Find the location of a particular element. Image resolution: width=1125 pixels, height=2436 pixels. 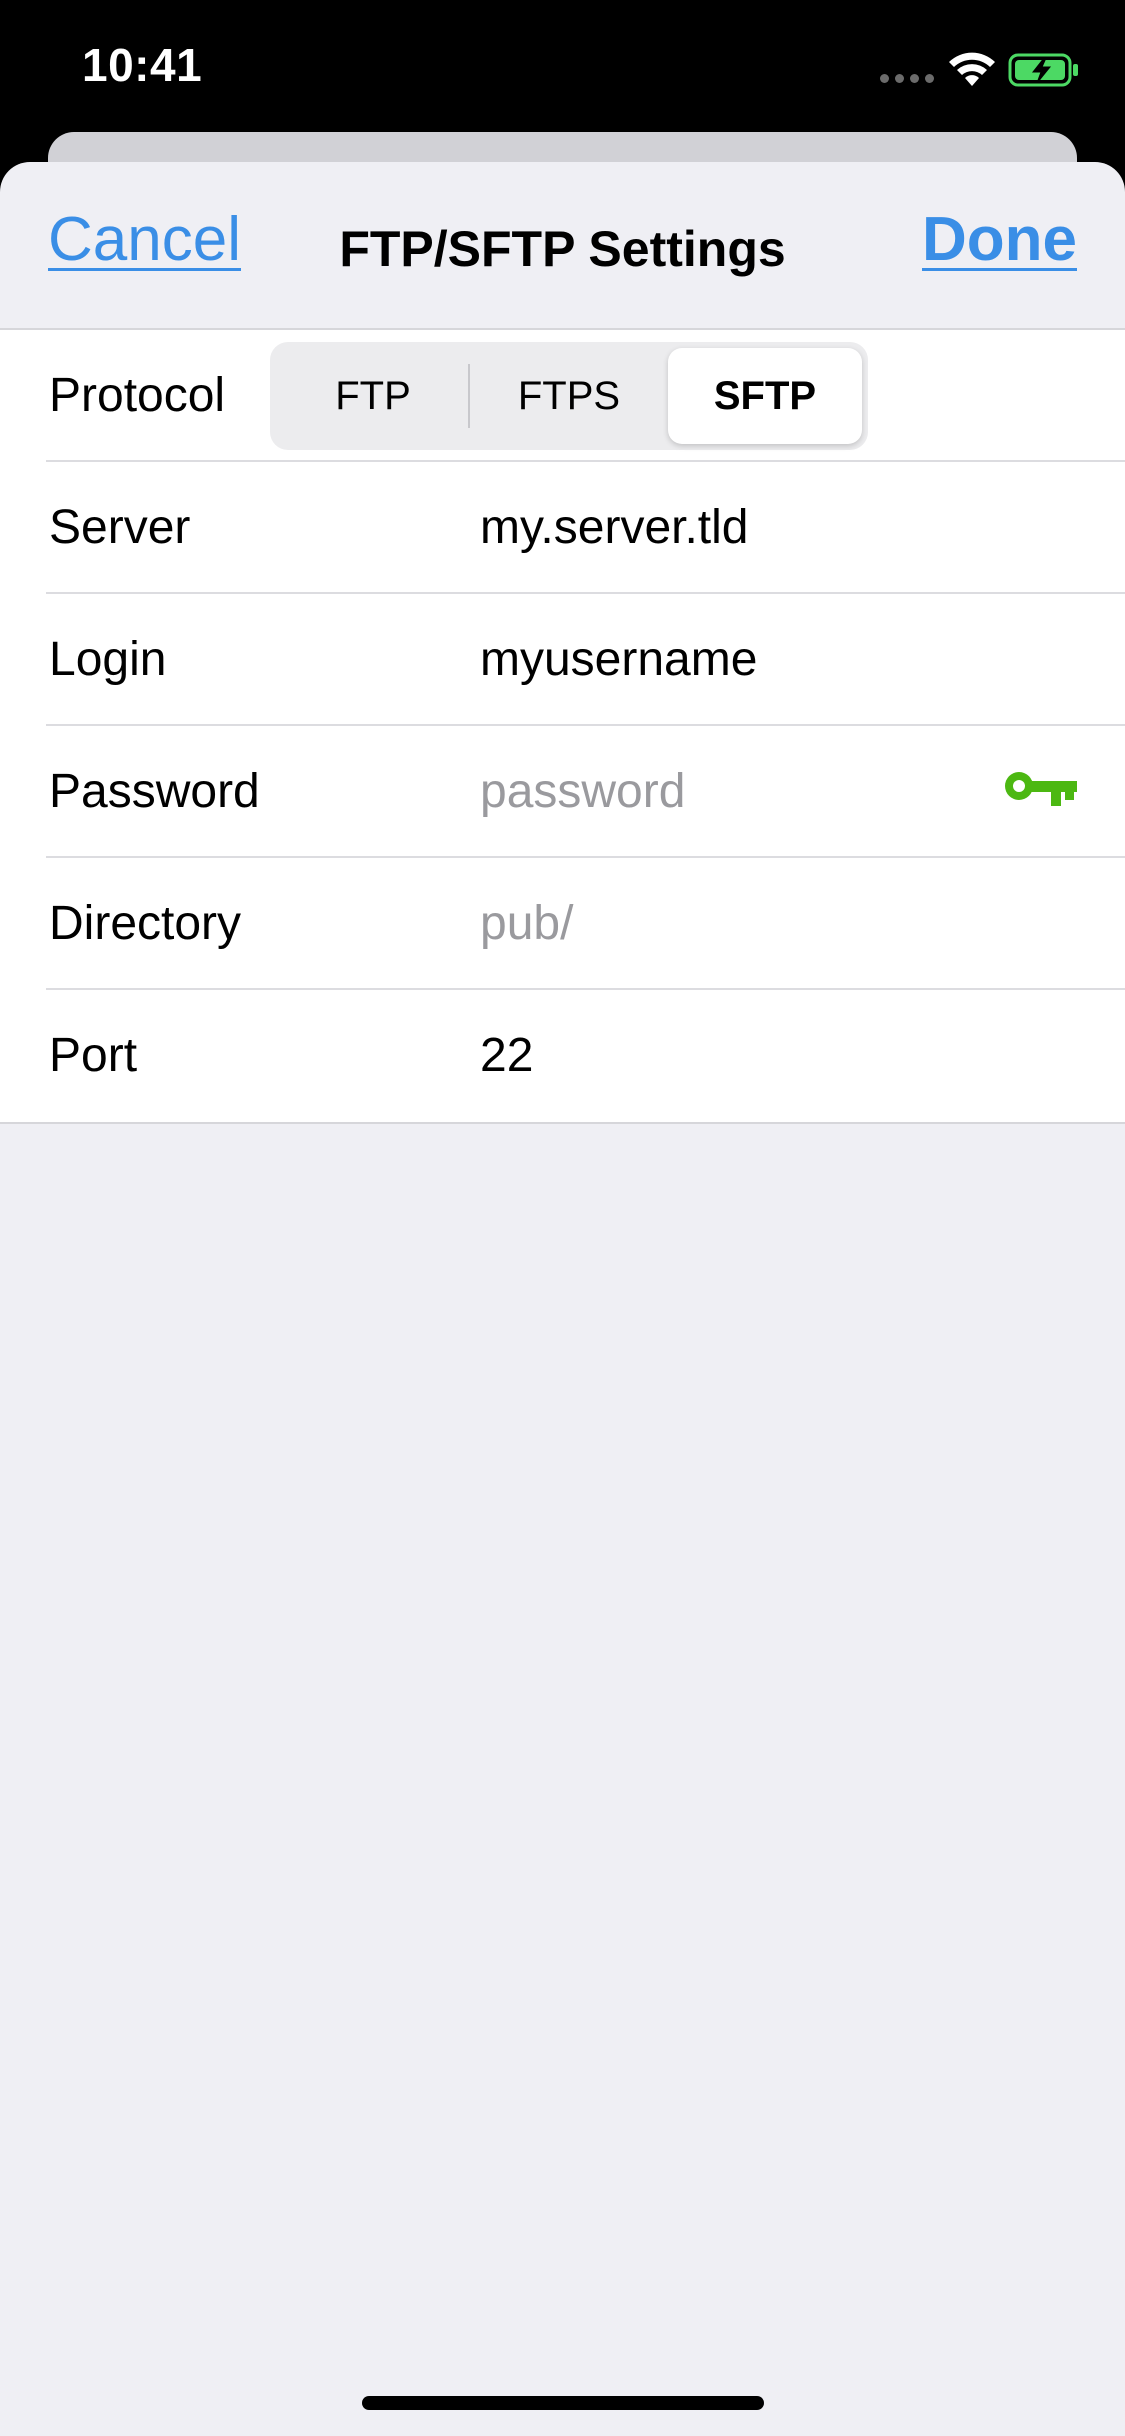

directory-label: Directory is located at coordinates (145, 923).